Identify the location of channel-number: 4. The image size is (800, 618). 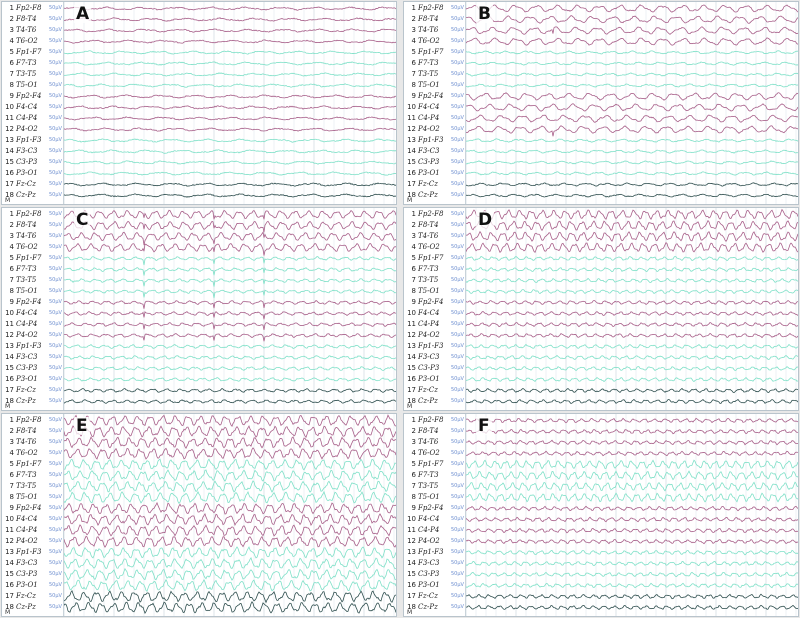
(413, 453).